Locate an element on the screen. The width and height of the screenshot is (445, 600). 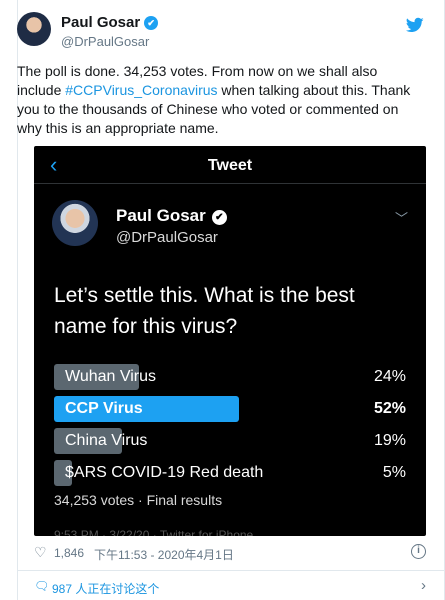
author-name-text: Paul Gosar is located at coordinates (100, 22).